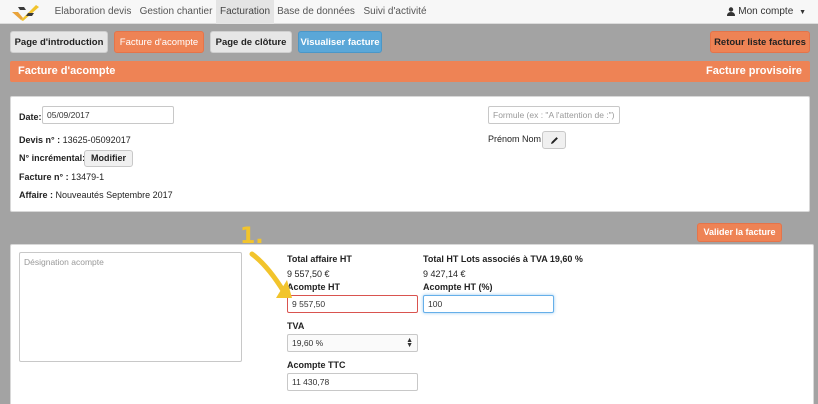 Image resolution: width=818 pixels, height=404 pixels. What do you see at coordinates (159, 42) in the screenshot?
I see `acompte-invoice-button: Facture d'acompte` at bounding box center [159, 42].